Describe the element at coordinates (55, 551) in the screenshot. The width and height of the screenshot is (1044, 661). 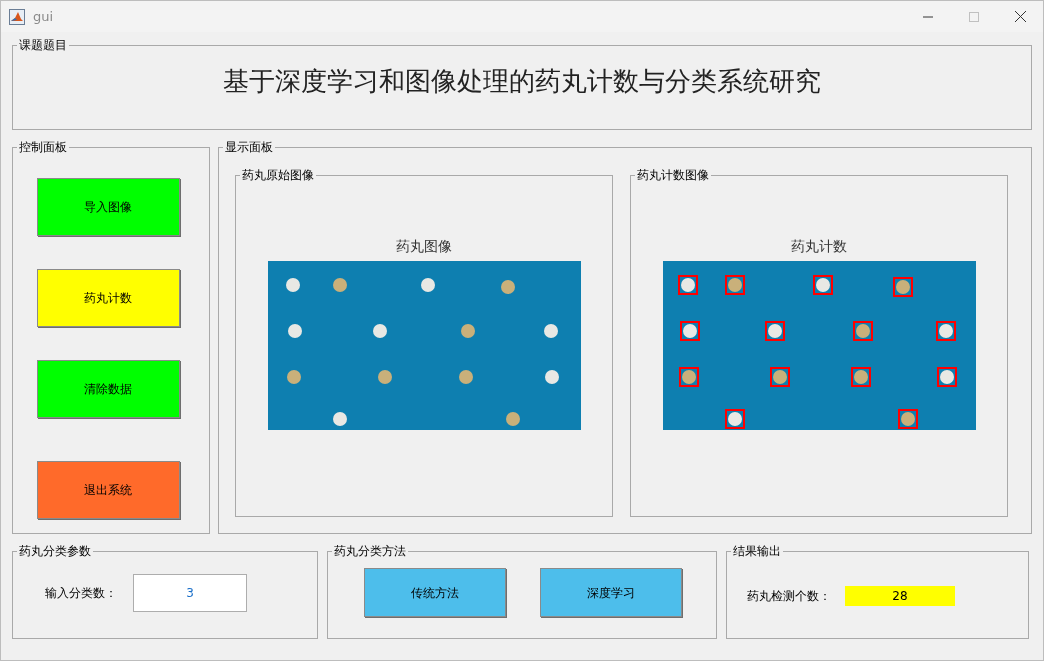
I see `panel-title: 药丸分类参数` at that location.